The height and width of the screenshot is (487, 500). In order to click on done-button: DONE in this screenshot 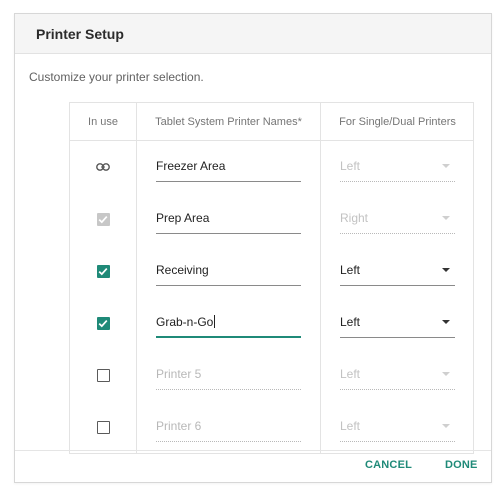, I will do `click(461, 465)`.